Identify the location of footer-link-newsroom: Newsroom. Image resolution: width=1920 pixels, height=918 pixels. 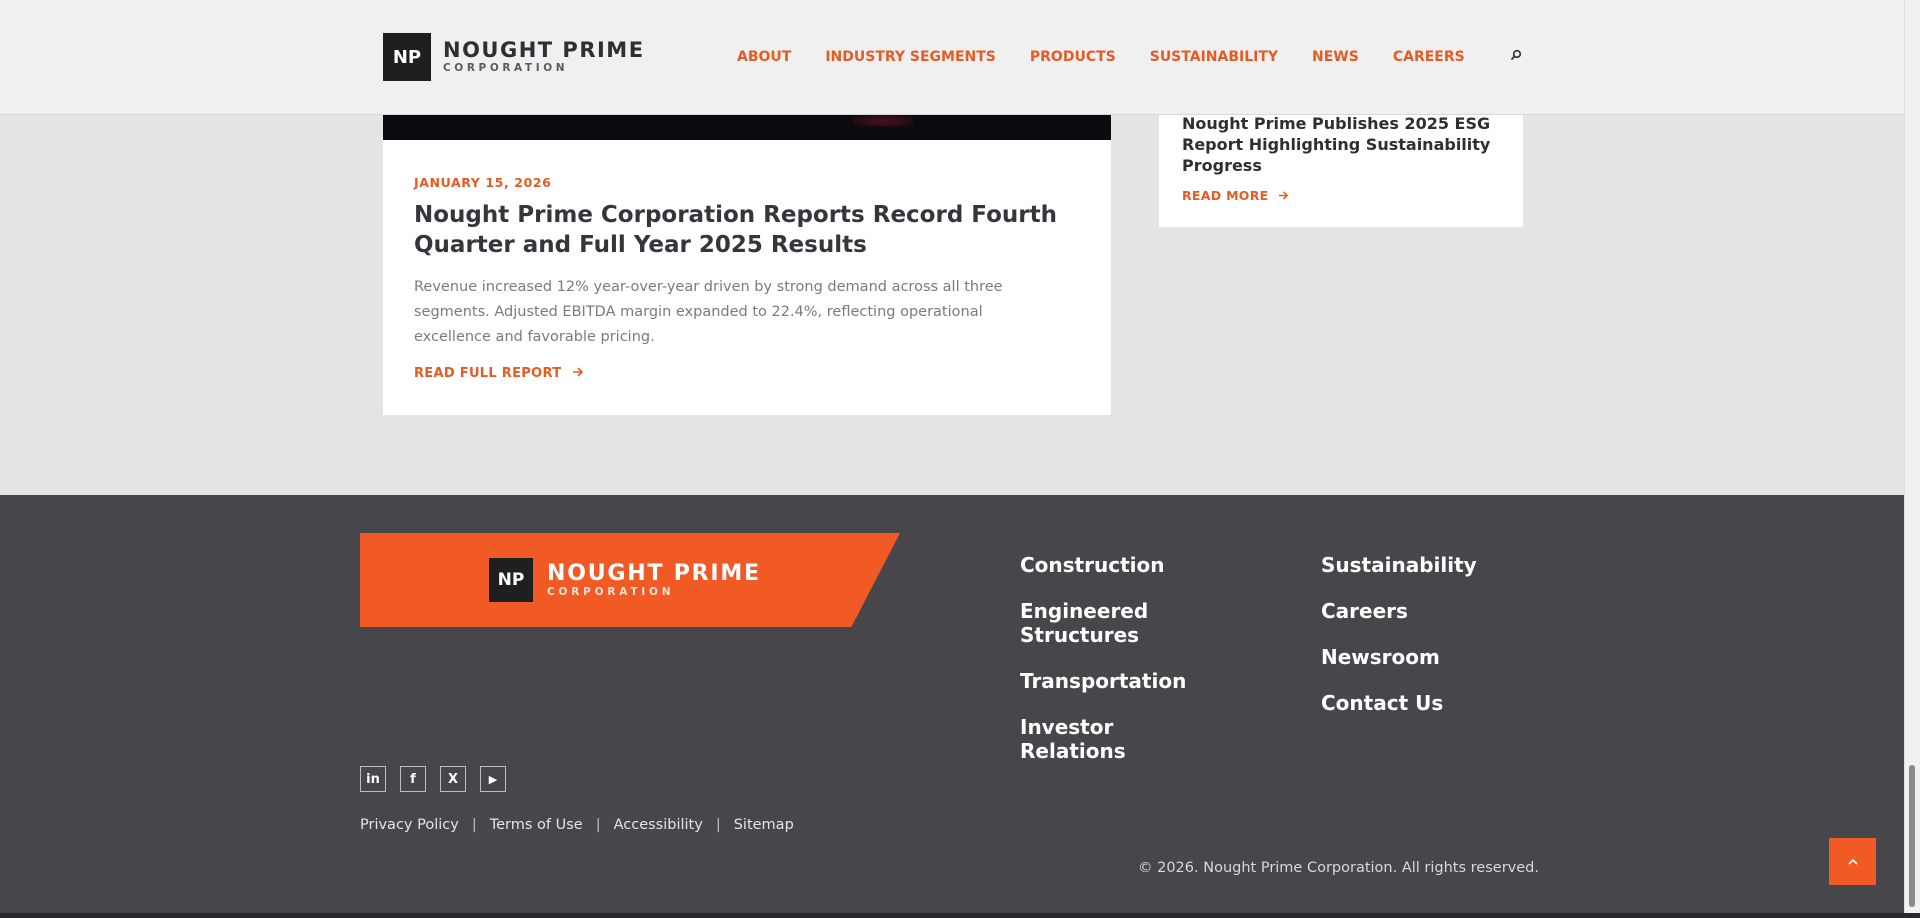
(1421, 657).